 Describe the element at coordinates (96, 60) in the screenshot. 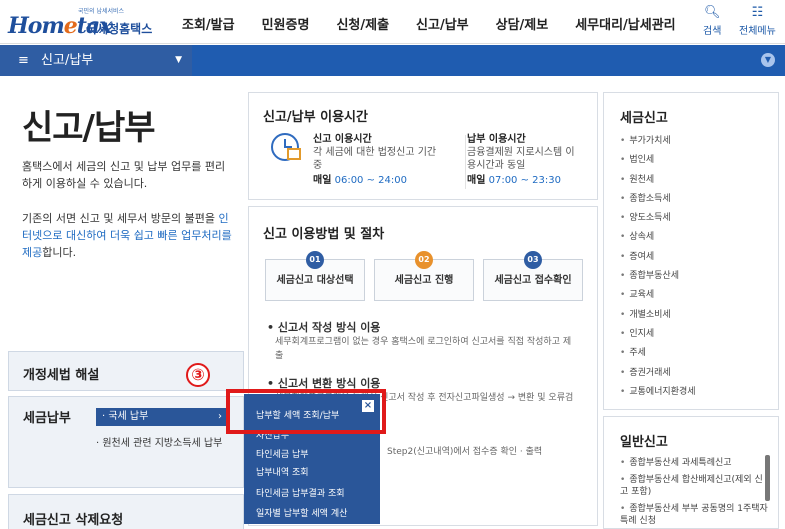

I see `breadcrumb-dropdown: ≡ 신고/납부 ▼` at that location.